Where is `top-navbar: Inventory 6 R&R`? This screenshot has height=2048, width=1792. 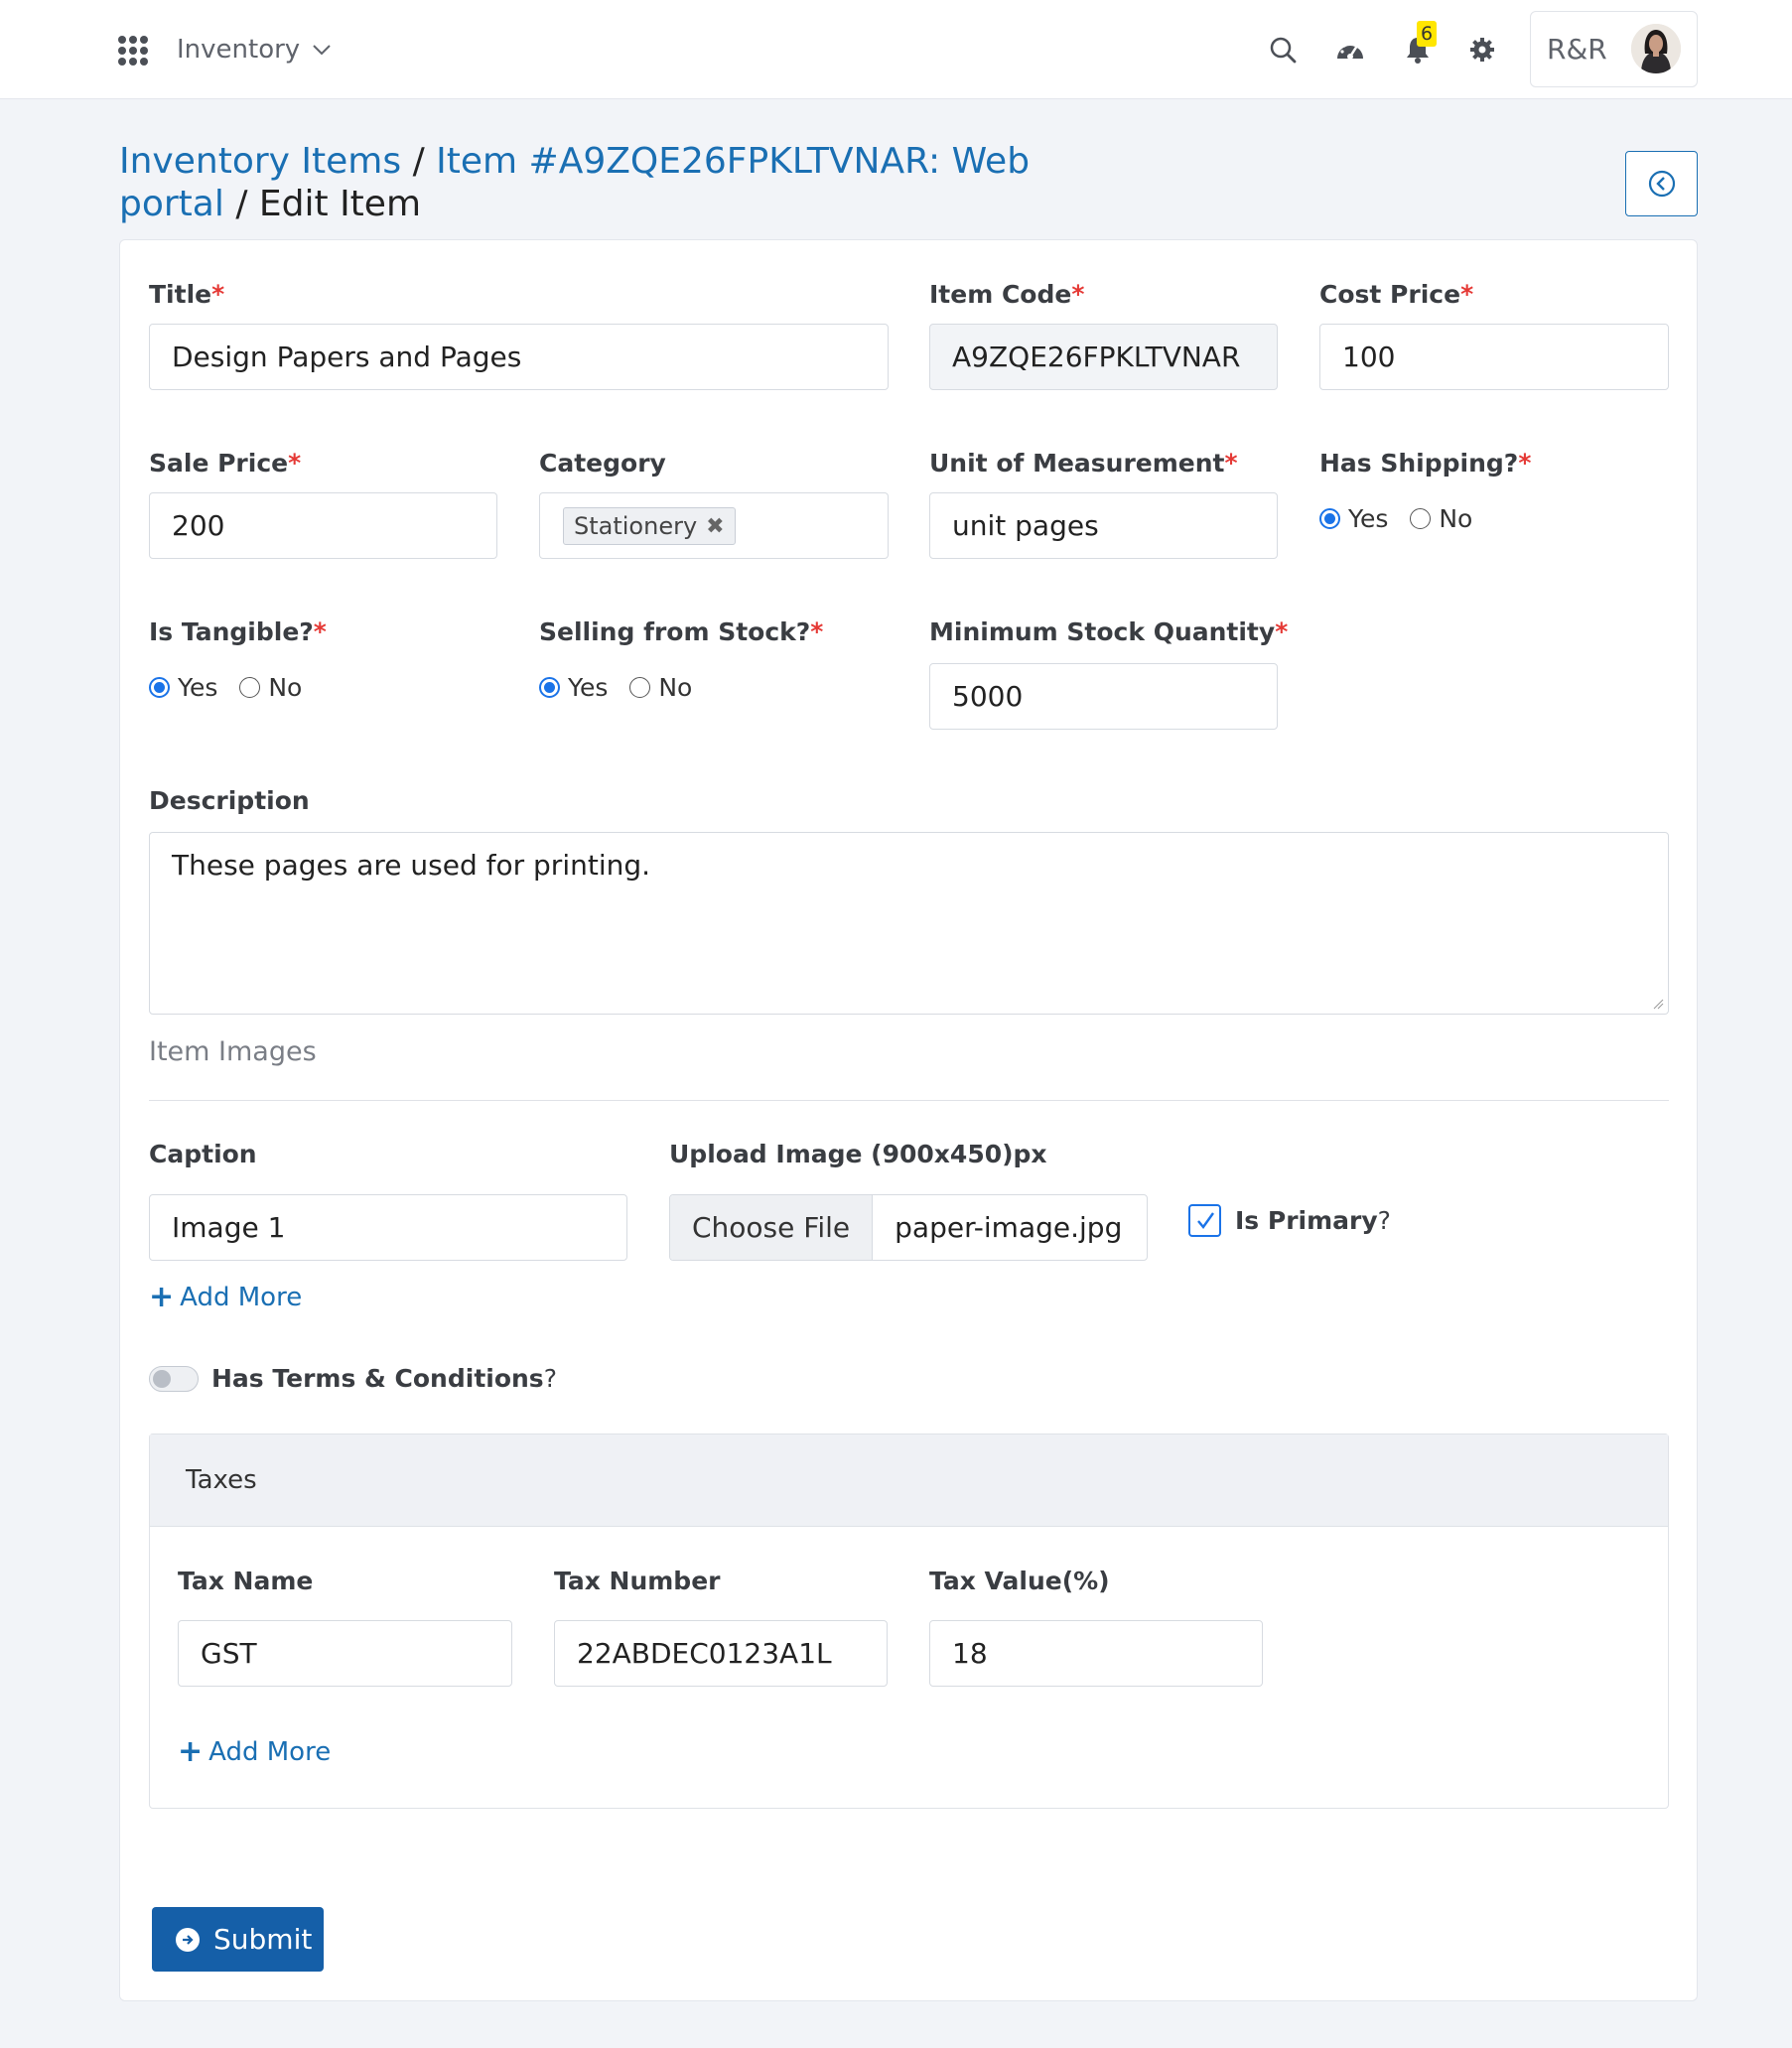
top-navbar: Inventory 6 R&R is located at coordinates (896, 49).